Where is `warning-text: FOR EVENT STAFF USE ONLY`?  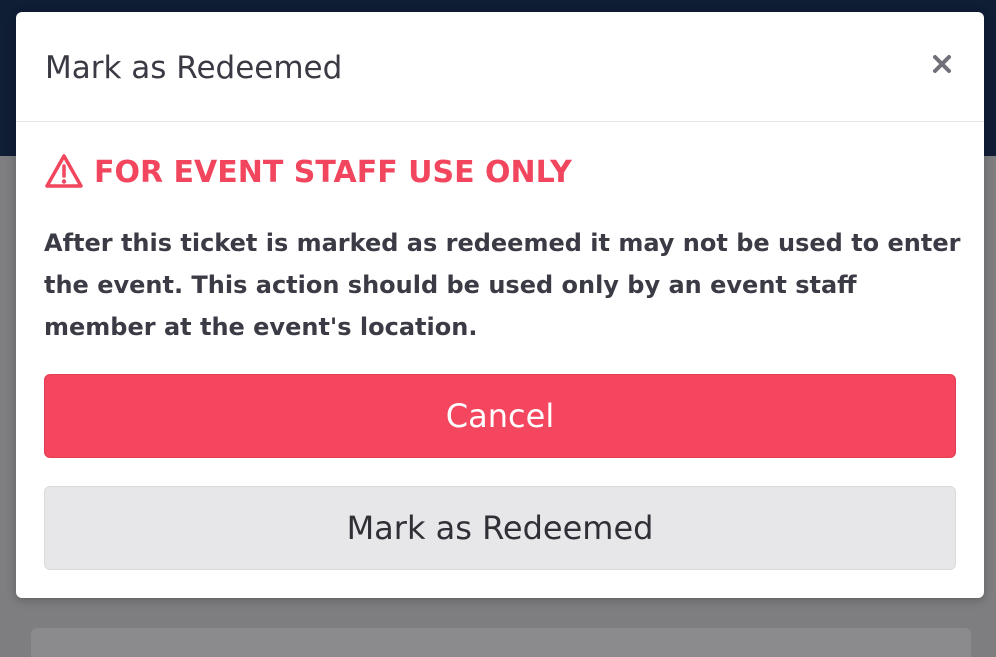 warning-text: FOR EVENT STAFF USE ONLY is located at coordinates (333, 172).